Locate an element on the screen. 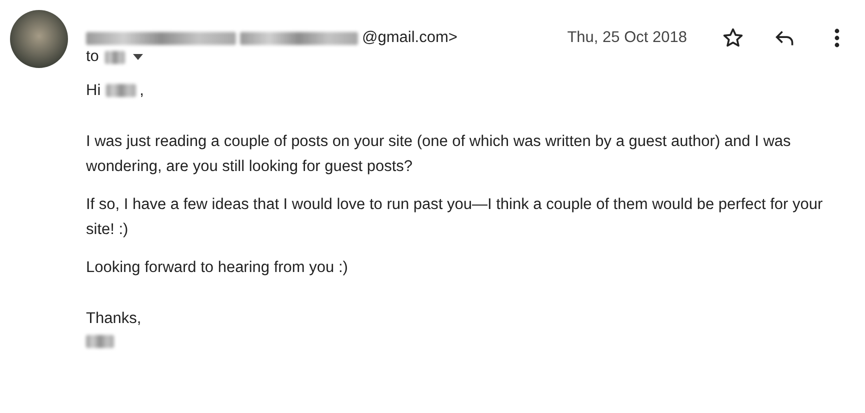 The image size is (865, 413). body-paragraph: If so, I have a few ideas that I would love to run past you—I think a couple of them would be perfect for your site! :) is located at coordinates (455, 217).